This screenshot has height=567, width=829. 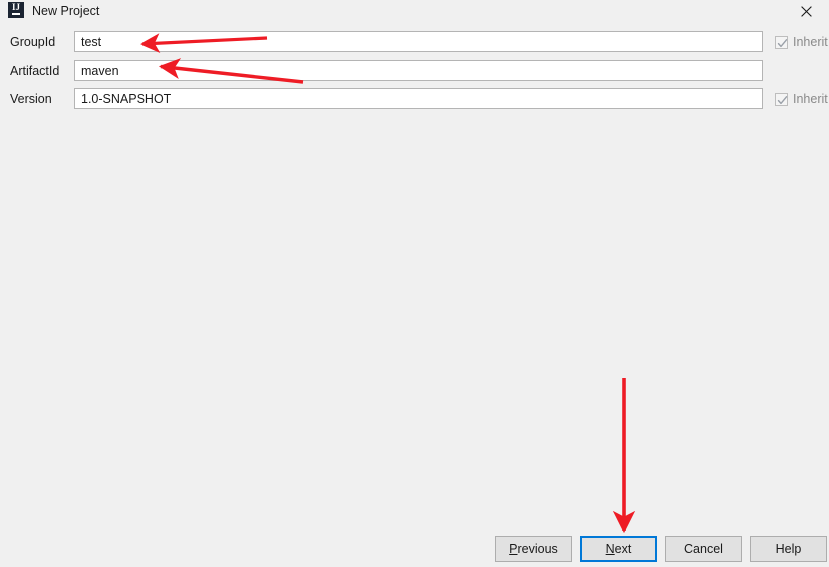 I want to click on version-inherit-checkbox, so click(x=781, y=99).